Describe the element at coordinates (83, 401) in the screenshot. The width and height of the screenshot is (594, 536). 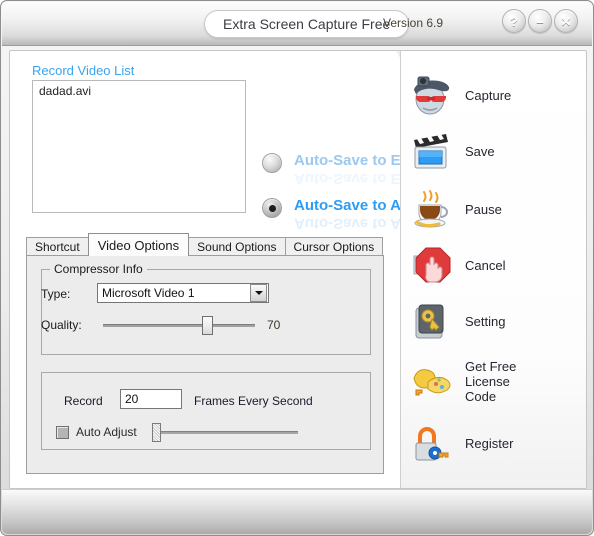
I see `record-label: Record` at that location.